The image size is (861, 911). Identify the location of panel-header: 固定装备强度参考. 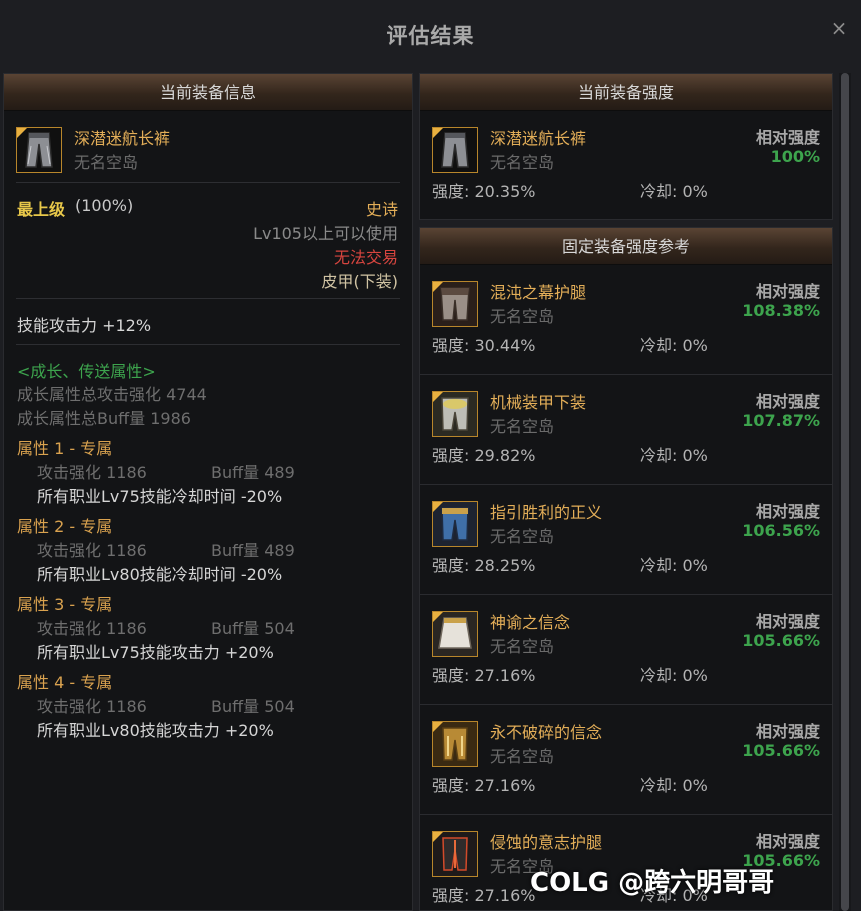
(626, 246).